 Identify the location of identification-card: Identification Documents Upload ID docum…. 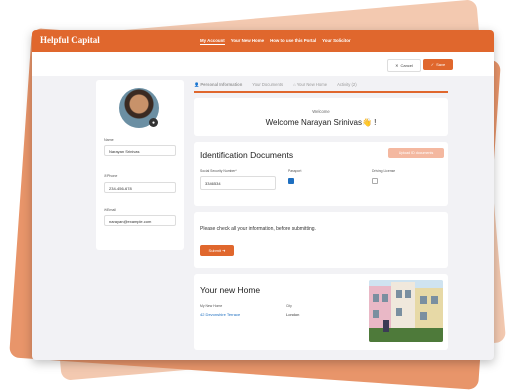
(321, 174).